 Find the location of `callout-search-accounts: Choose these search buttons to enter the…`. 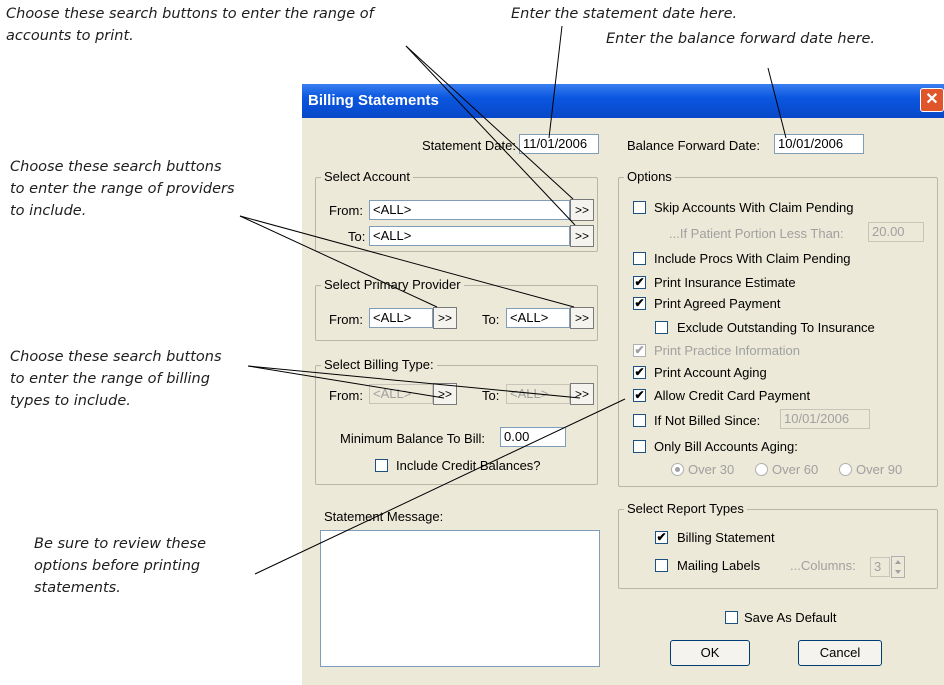

callout-search-accounts: Choose these search buttons to enter the… is located at coordinates (190, 25).